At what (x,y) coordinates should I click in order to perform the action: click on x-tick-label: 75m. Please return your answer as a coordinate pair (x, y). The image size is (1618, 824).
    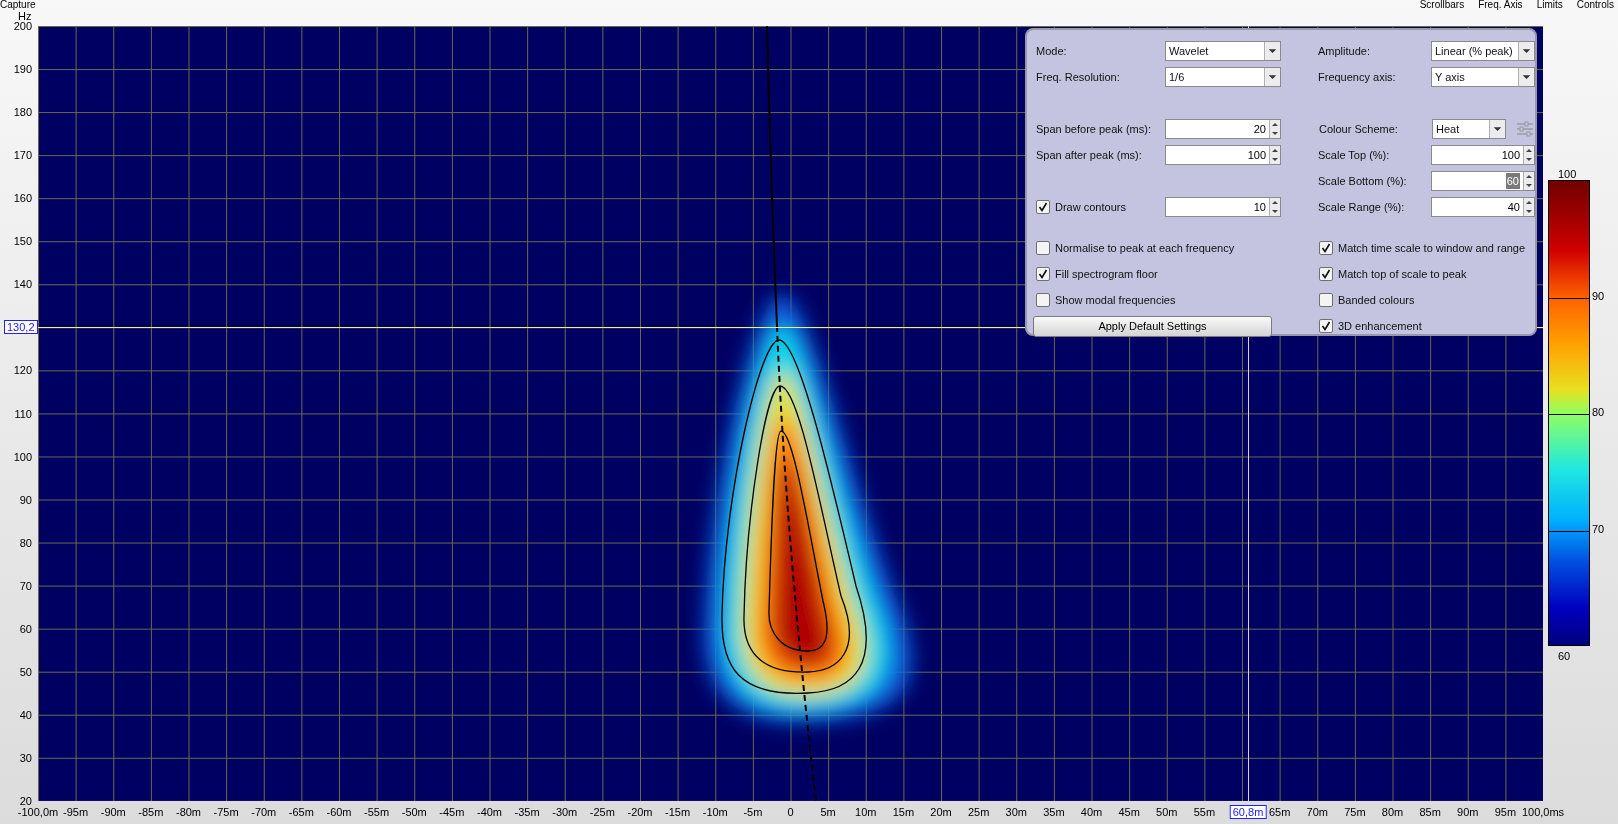
    Looking at the image, I should click on (1355, 812).